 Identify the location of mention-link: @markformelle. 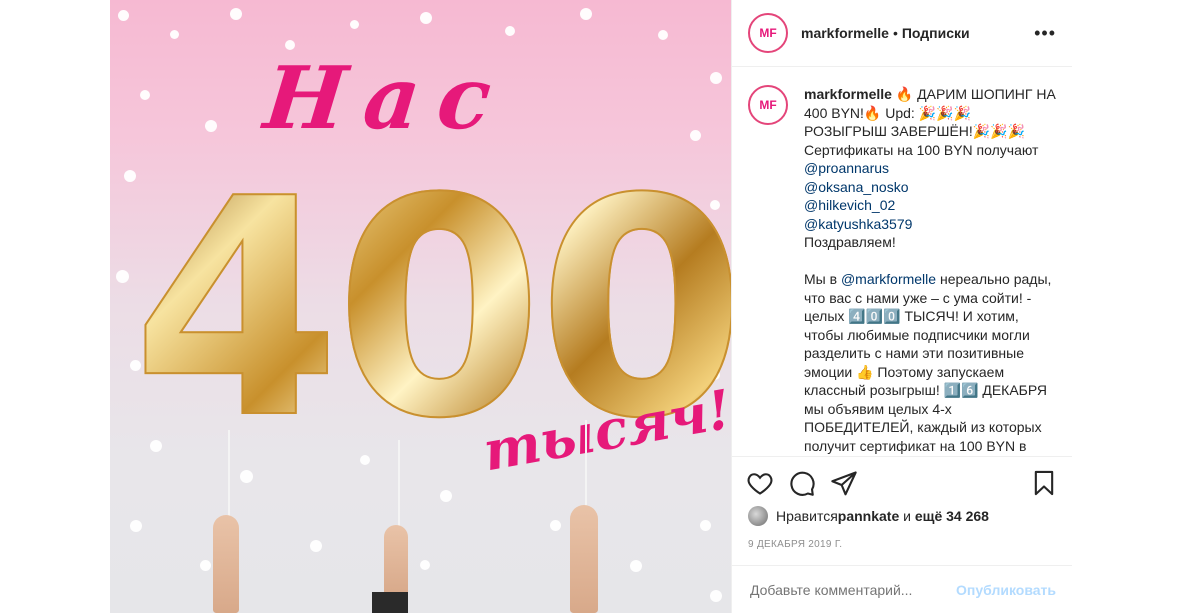
(888, 279).